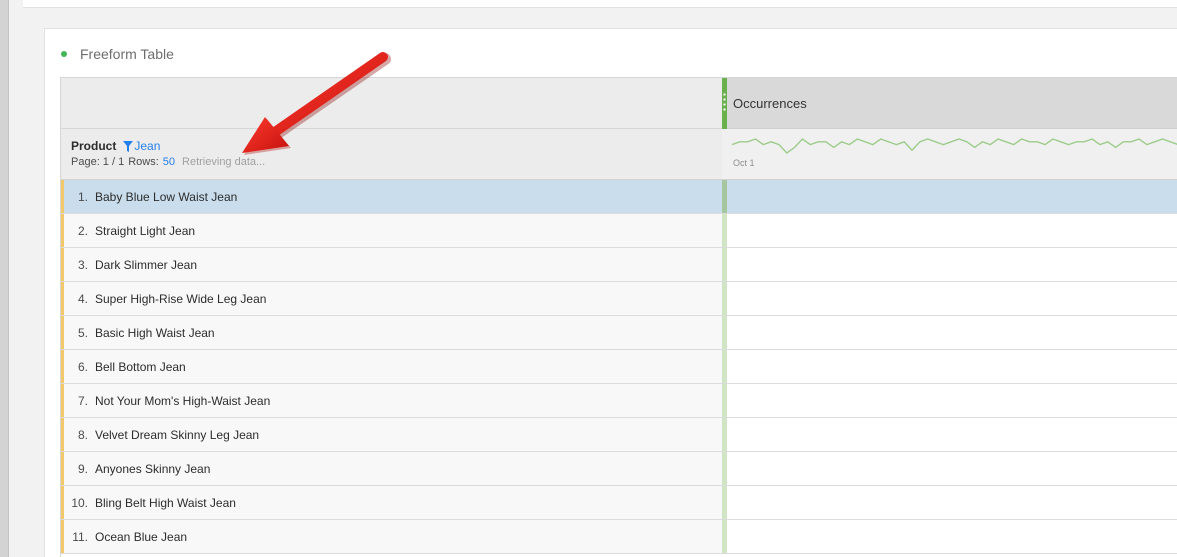  I want to click on table-row: 10. Bling Belt High Waist Jean, so click(619, 503).